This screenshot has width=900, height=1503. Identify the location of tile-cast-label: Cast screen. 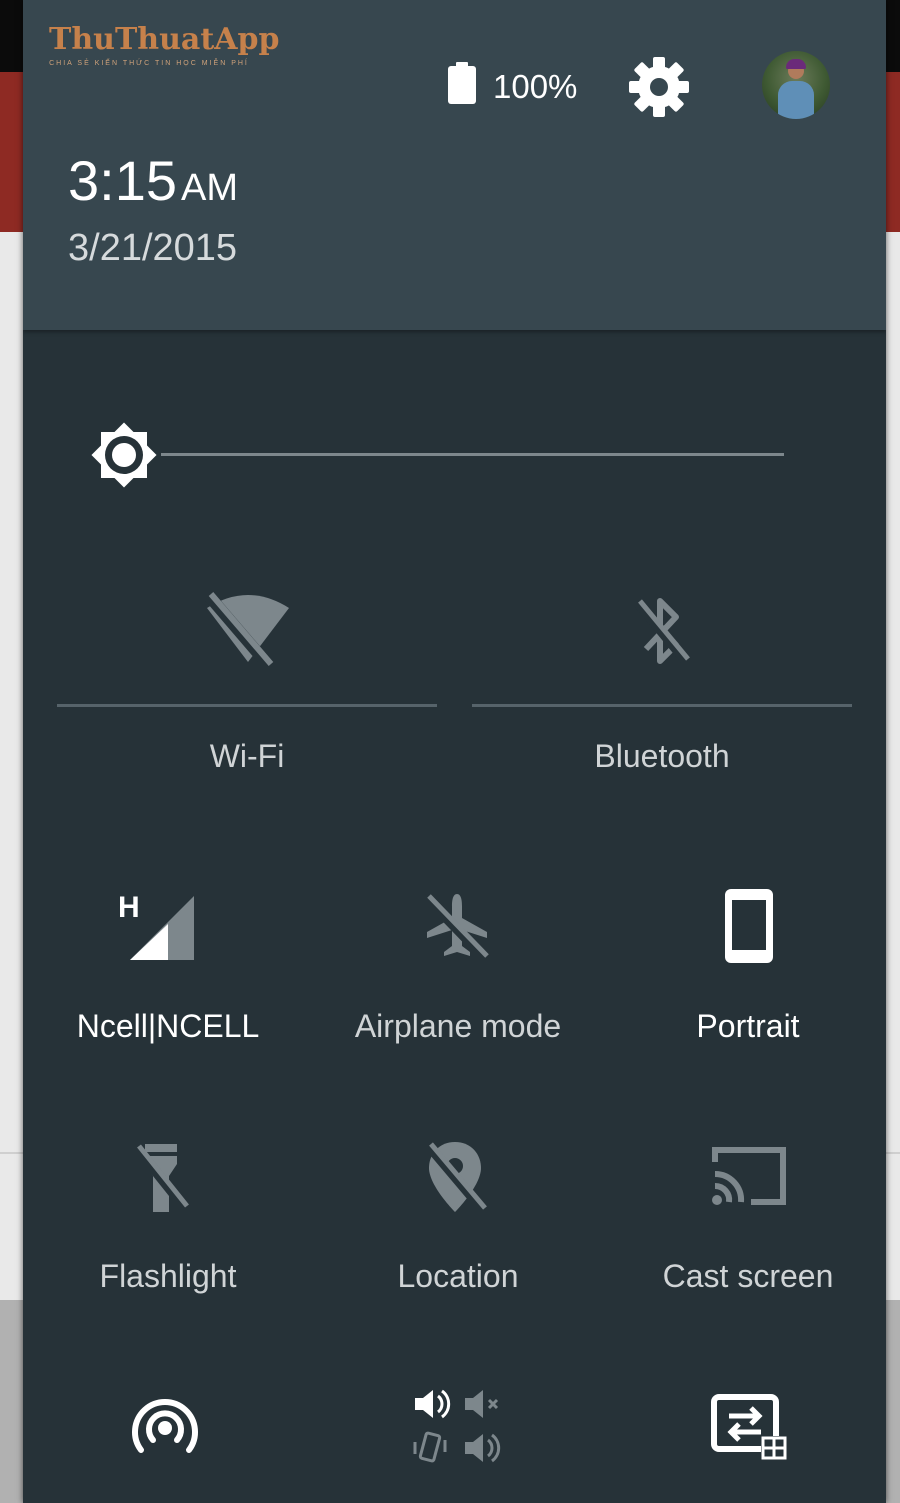
(748, 1276).